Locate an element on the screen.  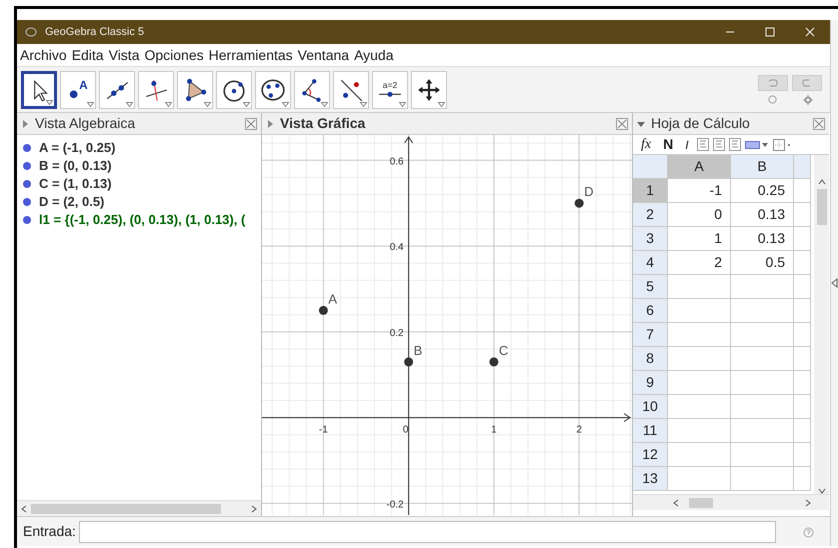
menu-item: Ayuda is located at coordinates (375, 55).